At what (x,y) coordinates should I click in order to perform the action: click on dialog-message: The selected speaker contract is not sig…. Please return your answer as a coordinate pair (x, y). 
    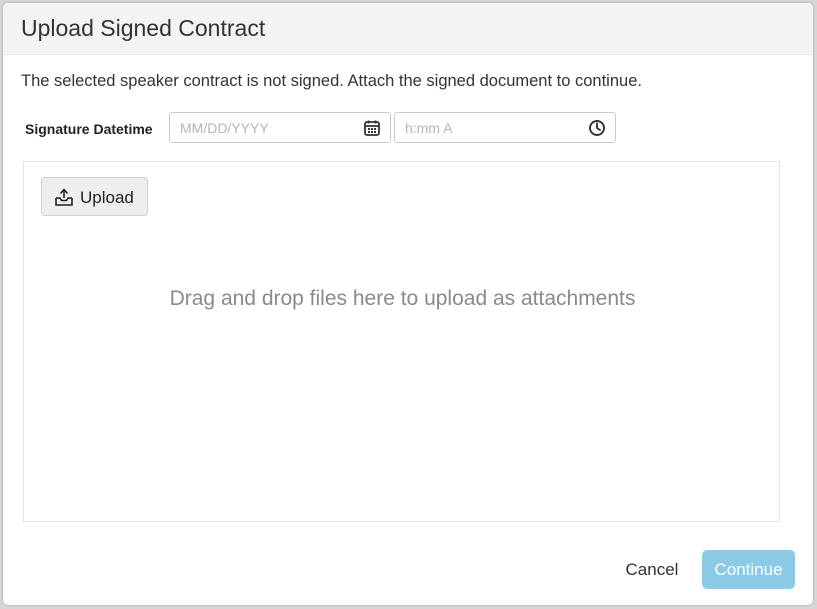
    Looking at the image, I should click on (331, 81).